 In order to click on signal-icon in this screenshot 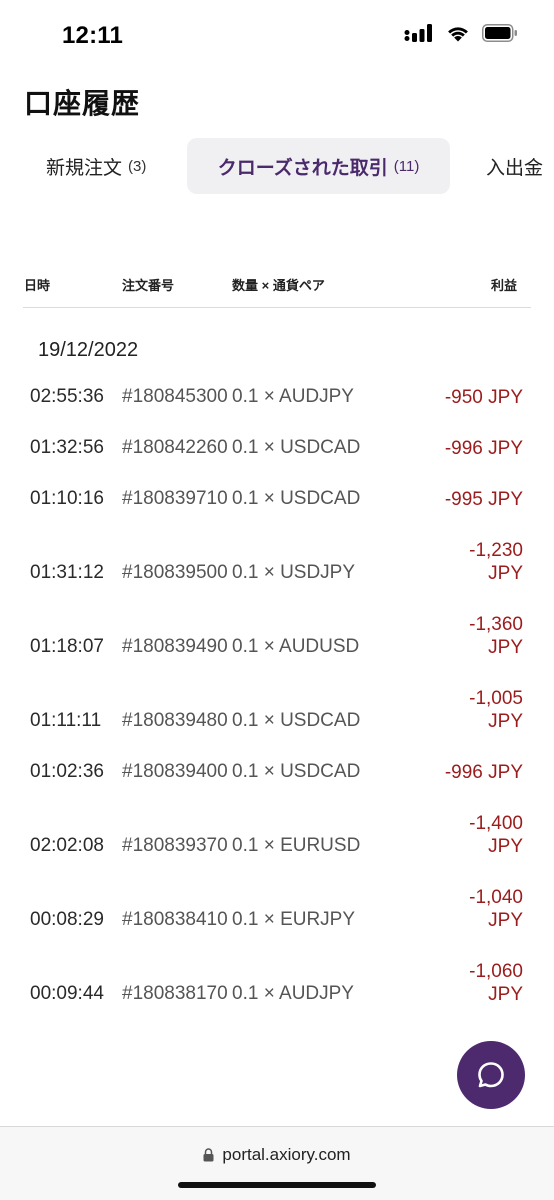, I will do `click(418, 33)`.